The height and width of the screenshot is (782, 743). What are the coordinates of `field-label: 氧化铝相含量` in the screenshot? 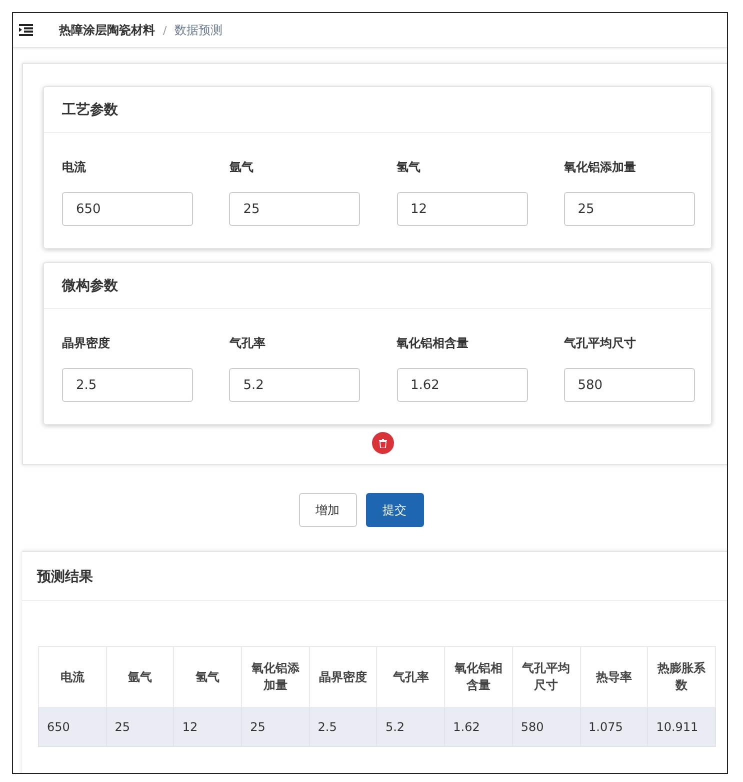 It's located at (433, 343).